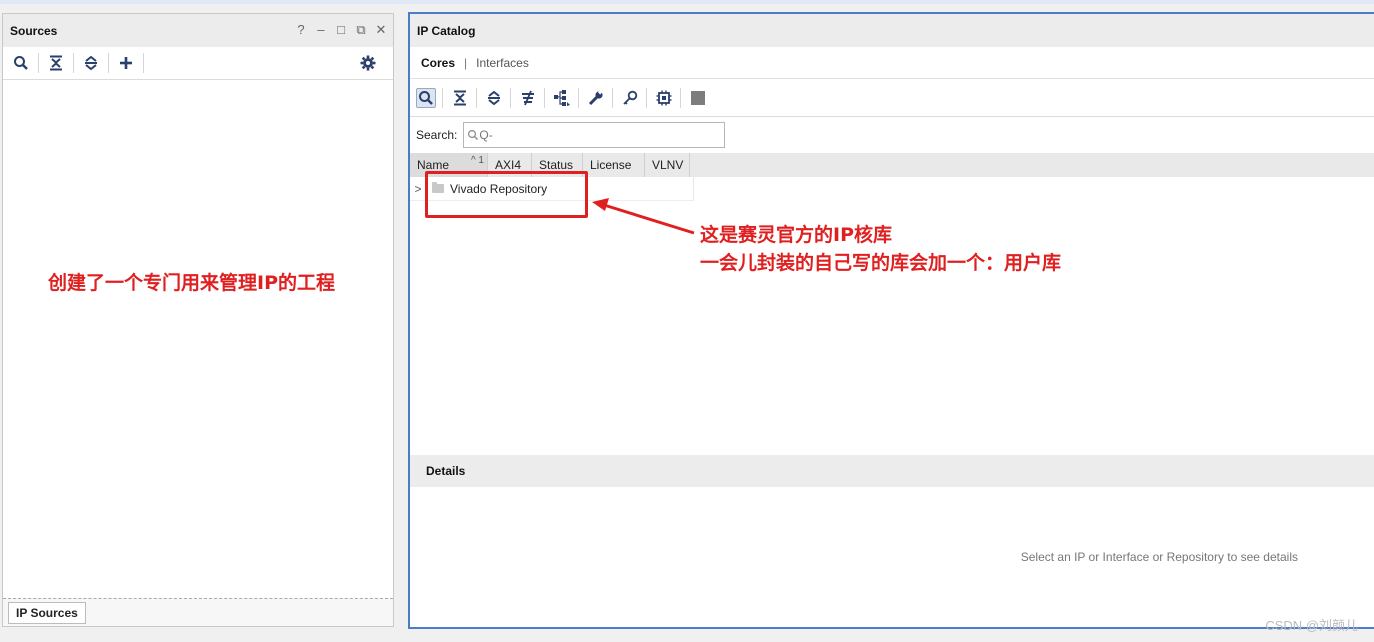  I want to click on annotation-right-line2: 一会儿封装的自己写的库会加一个：用户库, so click(881, 263).